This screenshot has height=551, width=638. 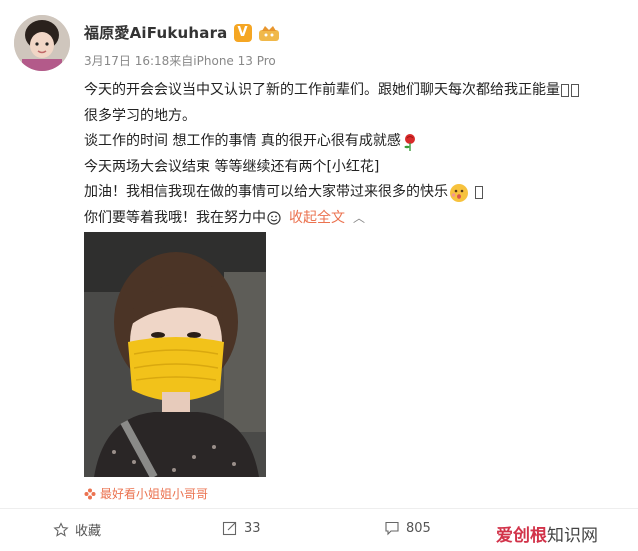 I want to click on site-watermark: 爱创根 知识网, so click(x=566, y=533).